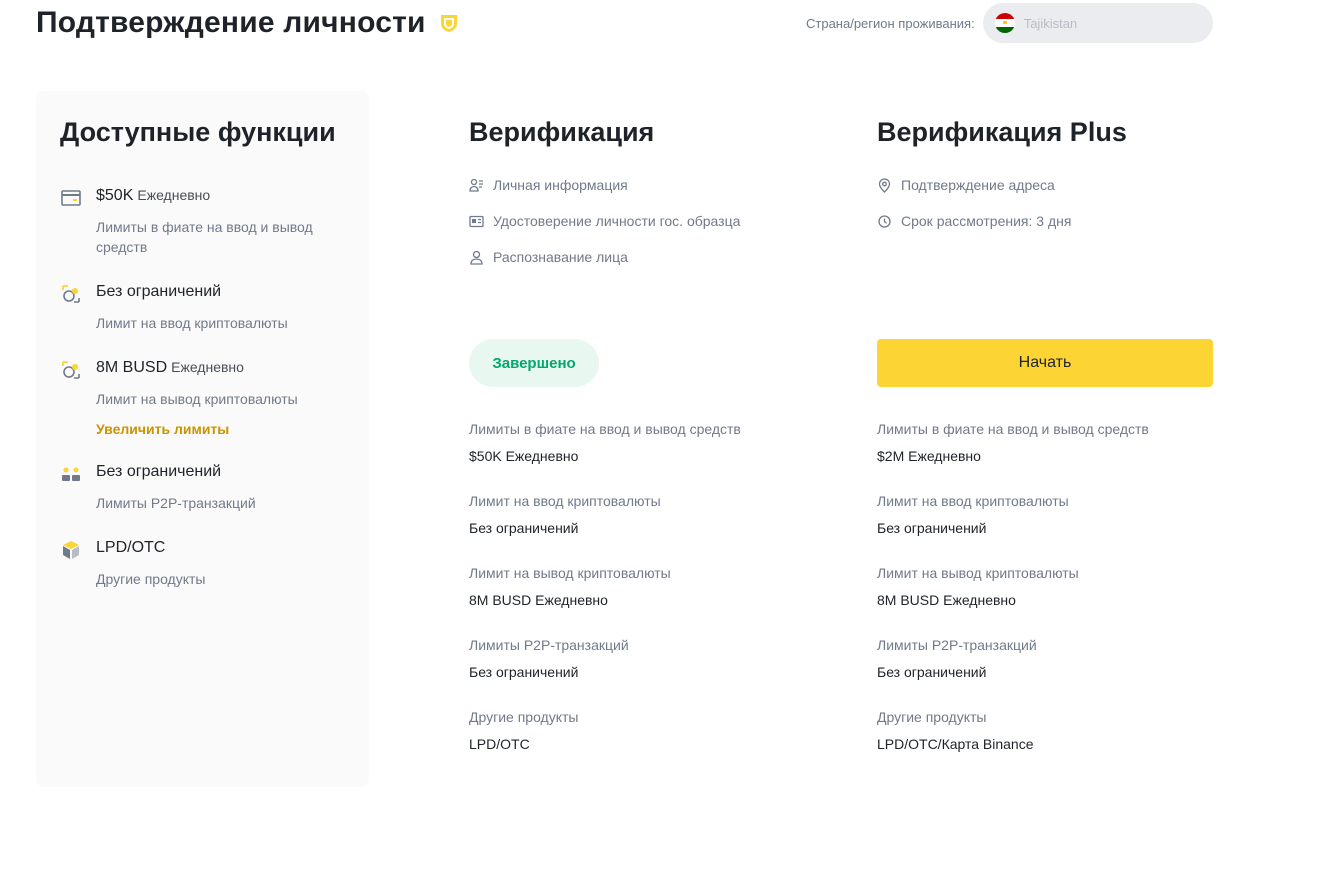 The height and width of the screenshot is (878, 1340). What do you see at coordinates (197, 399) in the screenshot?
I see `feature-desc: Лимит на вывод криптовалюты` at bounding box center [197, 399].